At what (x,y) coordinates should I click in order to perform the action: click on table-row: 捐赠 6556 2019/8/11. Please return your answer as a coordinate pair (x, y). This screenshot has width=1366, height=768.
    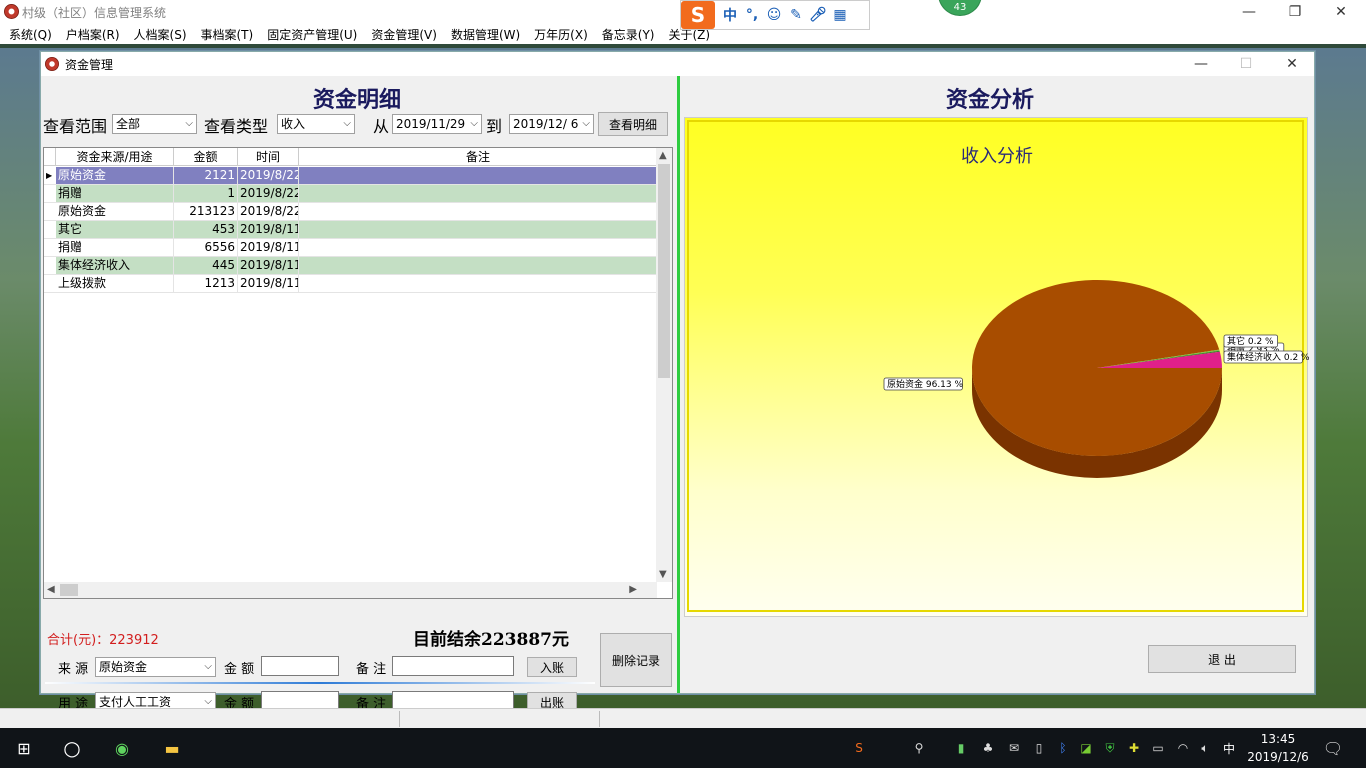
    Looking at the image, I should click on (350, 248).